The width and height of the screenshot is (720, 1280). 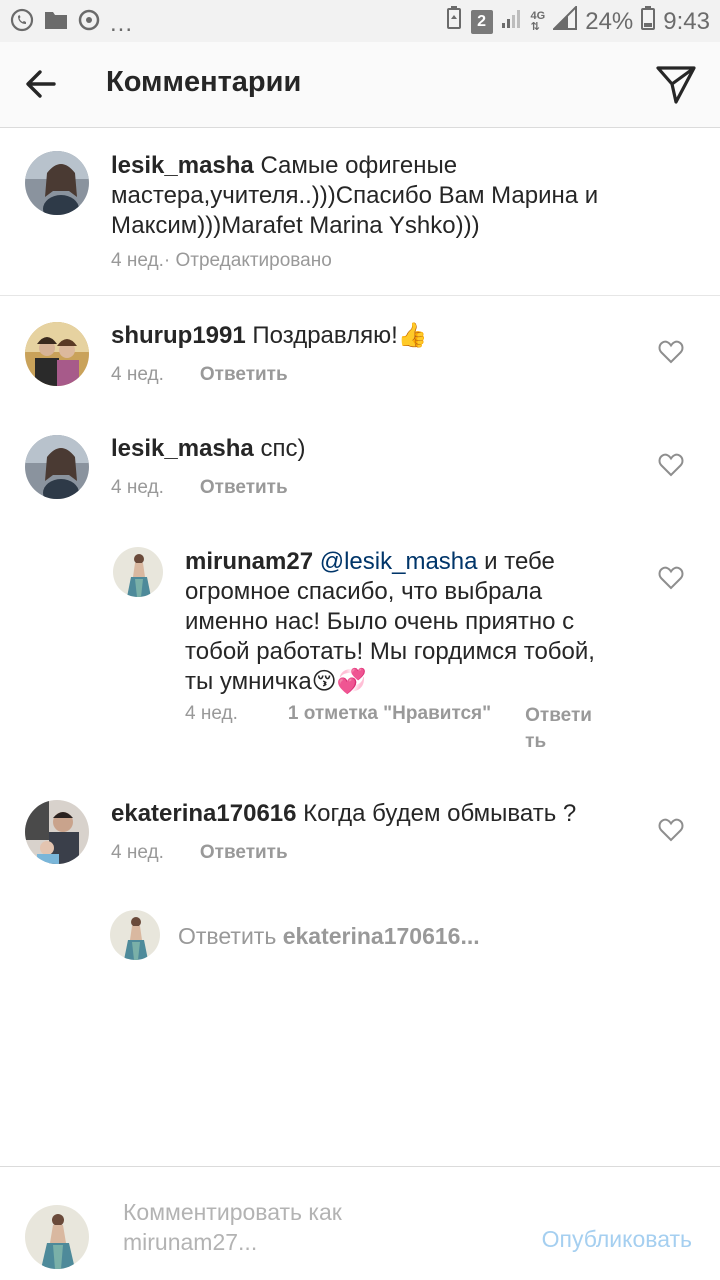 What do you see at coordinates (388, 729) in the screenshot?
I see `comment-meta: 4 нед. 1 отметка "Нравится" Ответи ть` at bounding box center [388, 729].